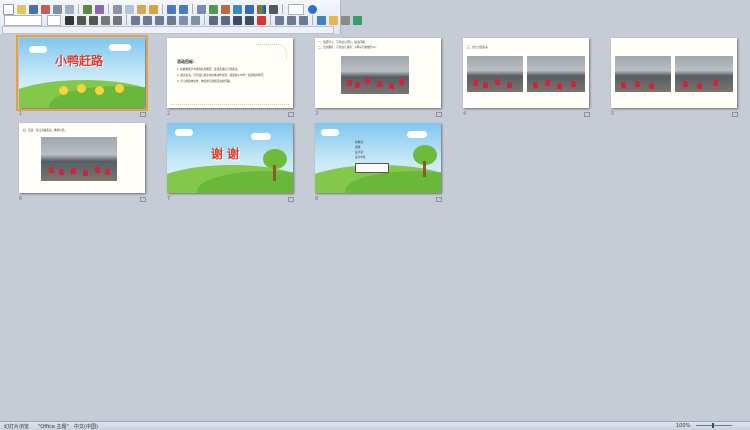  Describe the element at coordinates (21, 199) in the screenshot. I see `slide-number-6: 6` at that location.